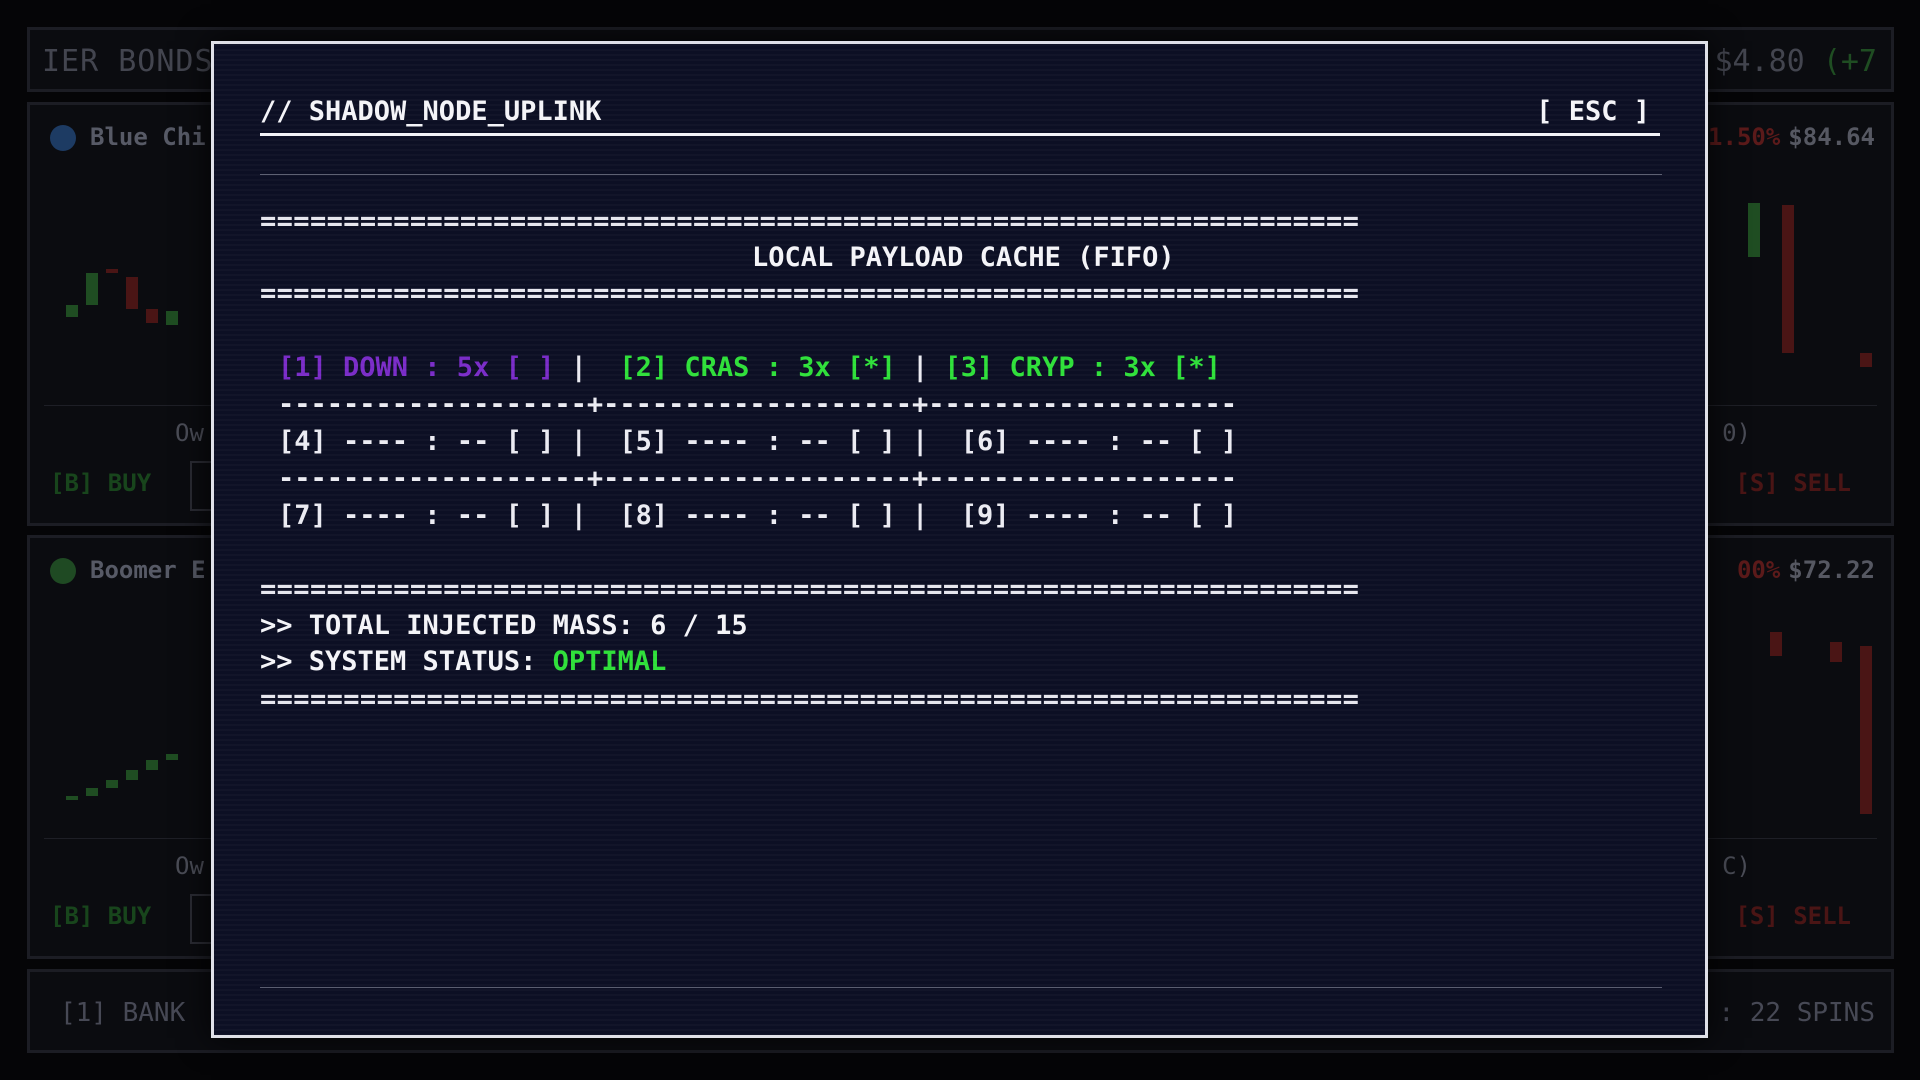 The height and width of the screenshot is (1080, 1920). I want to click on bank-button: [1] BANK, so click(122, 1013).